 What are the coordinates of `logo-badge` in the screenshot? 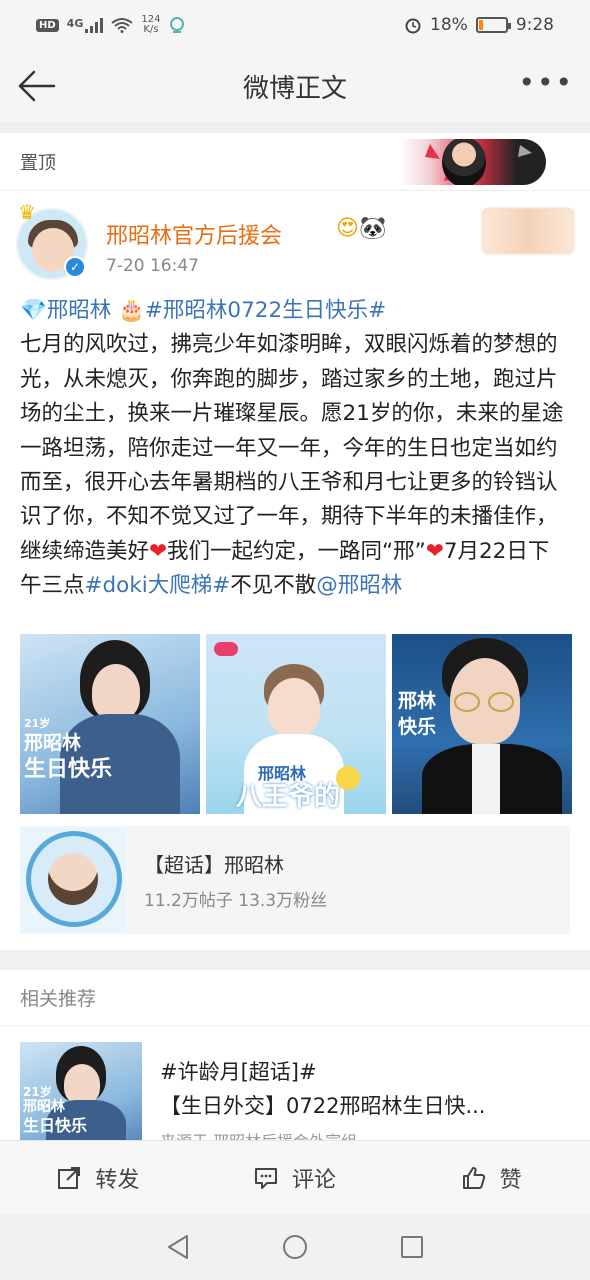 It's located at (226, 649).